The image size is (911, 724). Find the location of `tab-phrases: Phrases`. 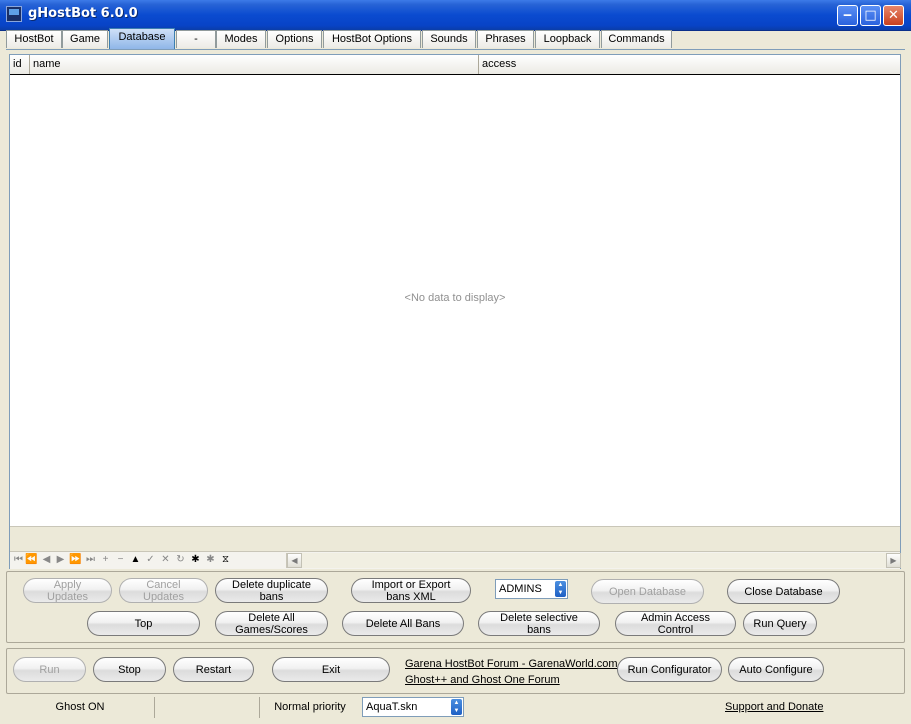

tab-phrases: Phrases is located at coordinates (505, 39).